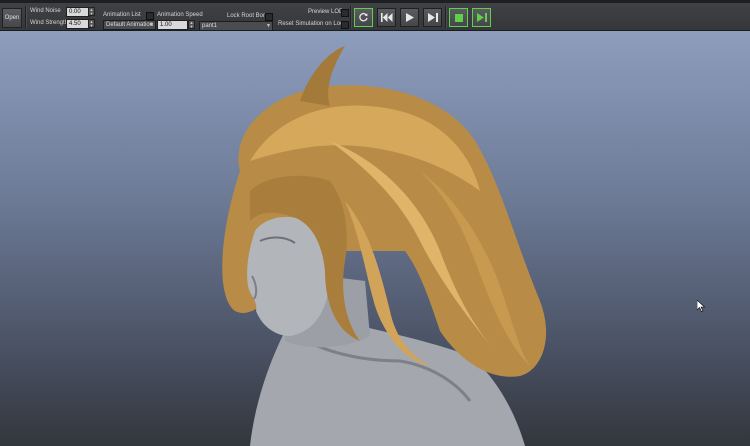 The image size is (750, 446). What do you see at coordinates (345, 25) in the screenshot?
I see `reset-sim-checkbox` at bounding box center [345, 25].